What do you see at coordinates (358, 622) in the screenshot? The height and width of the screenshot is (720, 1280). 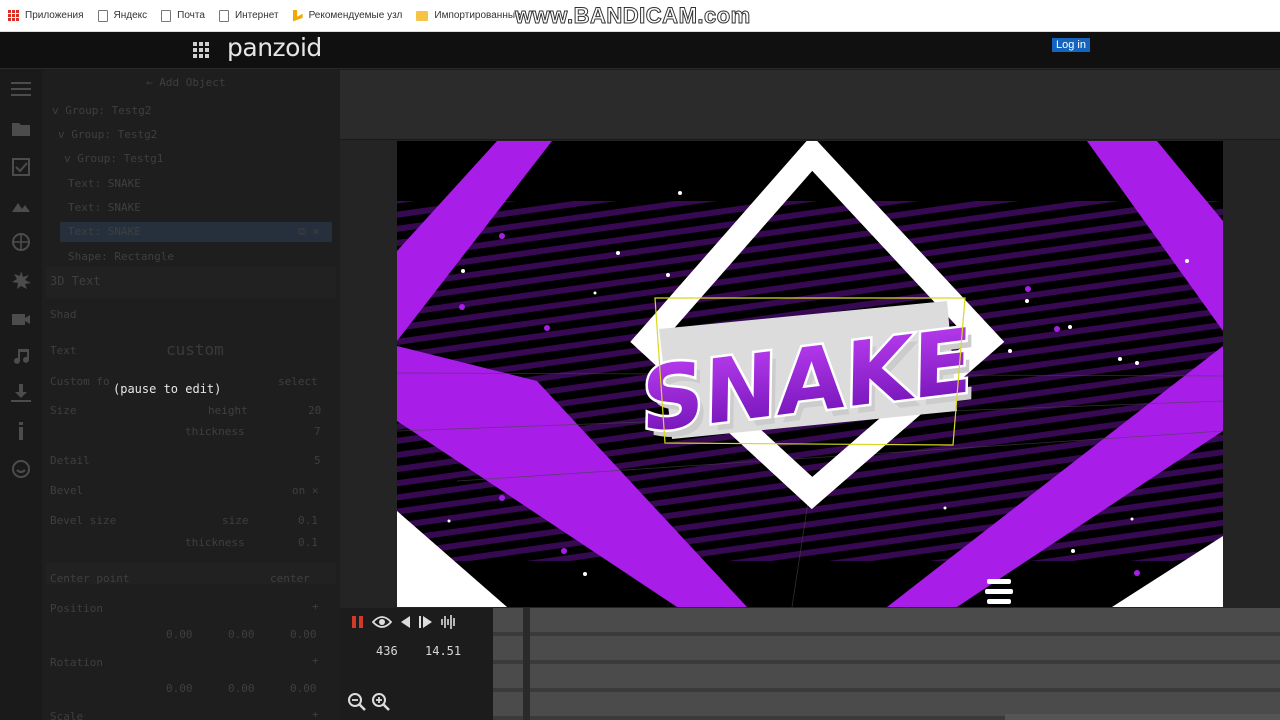 I see `pause-icon` at bounding box center [358, 622].